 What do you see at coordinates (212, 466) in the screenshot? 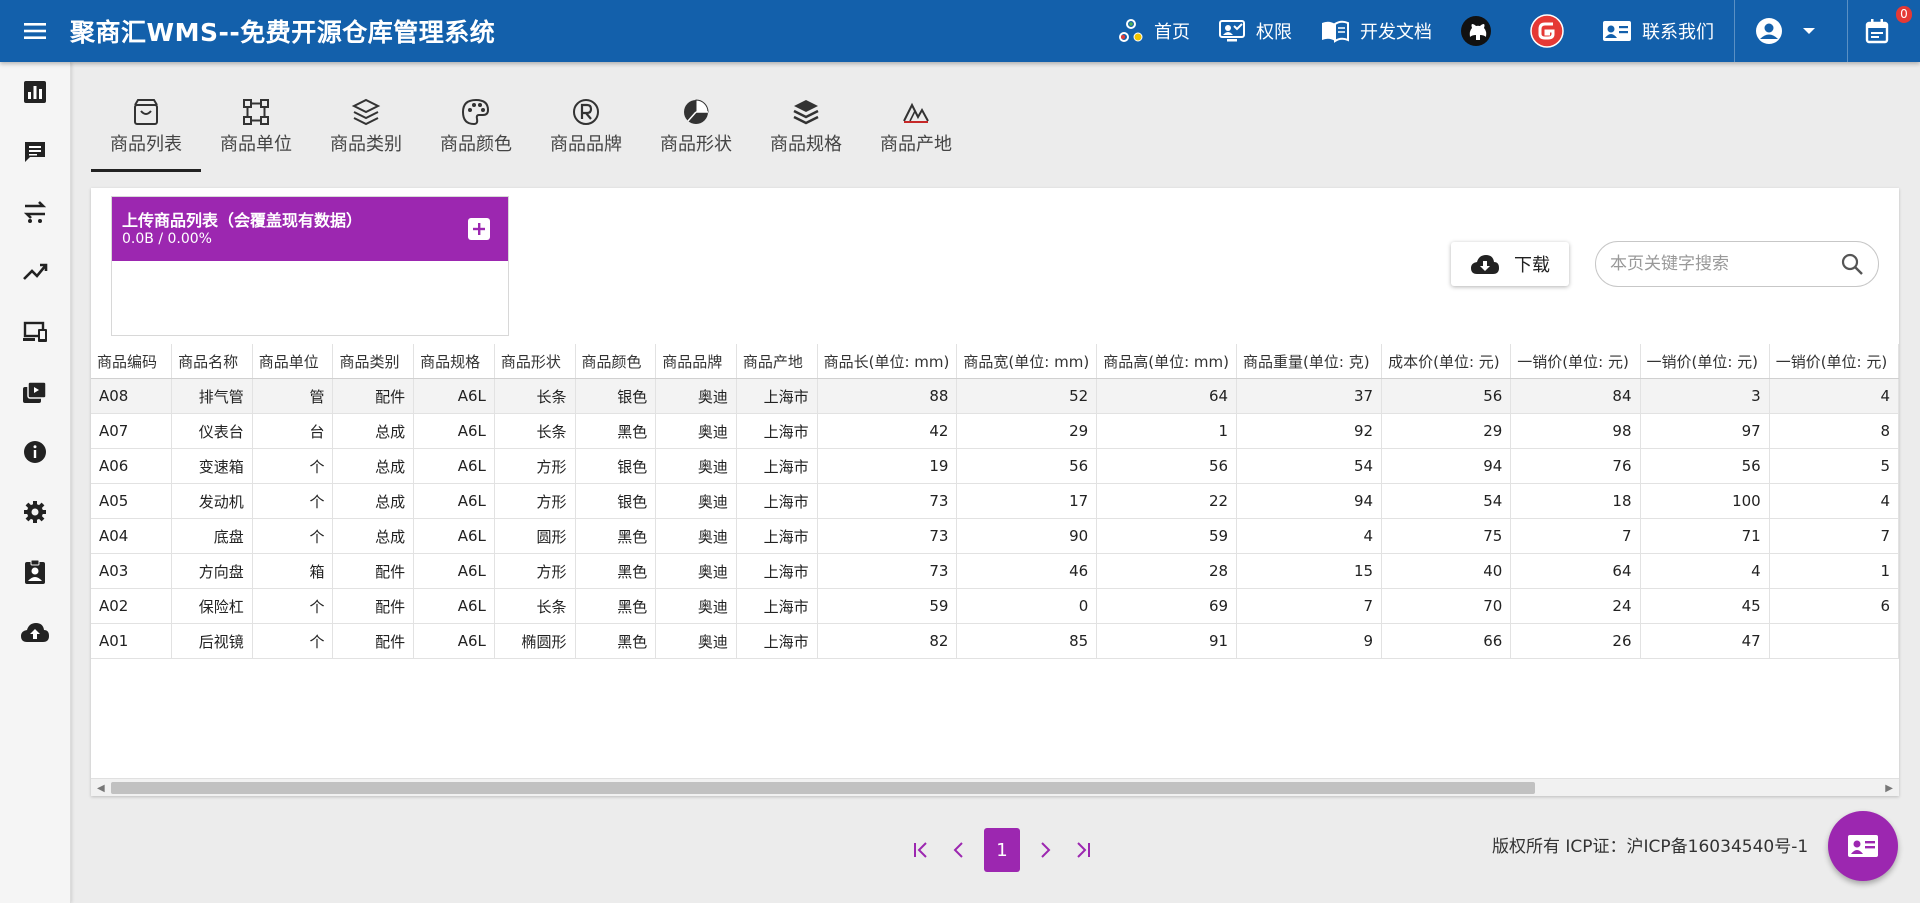
I see `table-cell: 变速箱` at bounding box center [212, 466].